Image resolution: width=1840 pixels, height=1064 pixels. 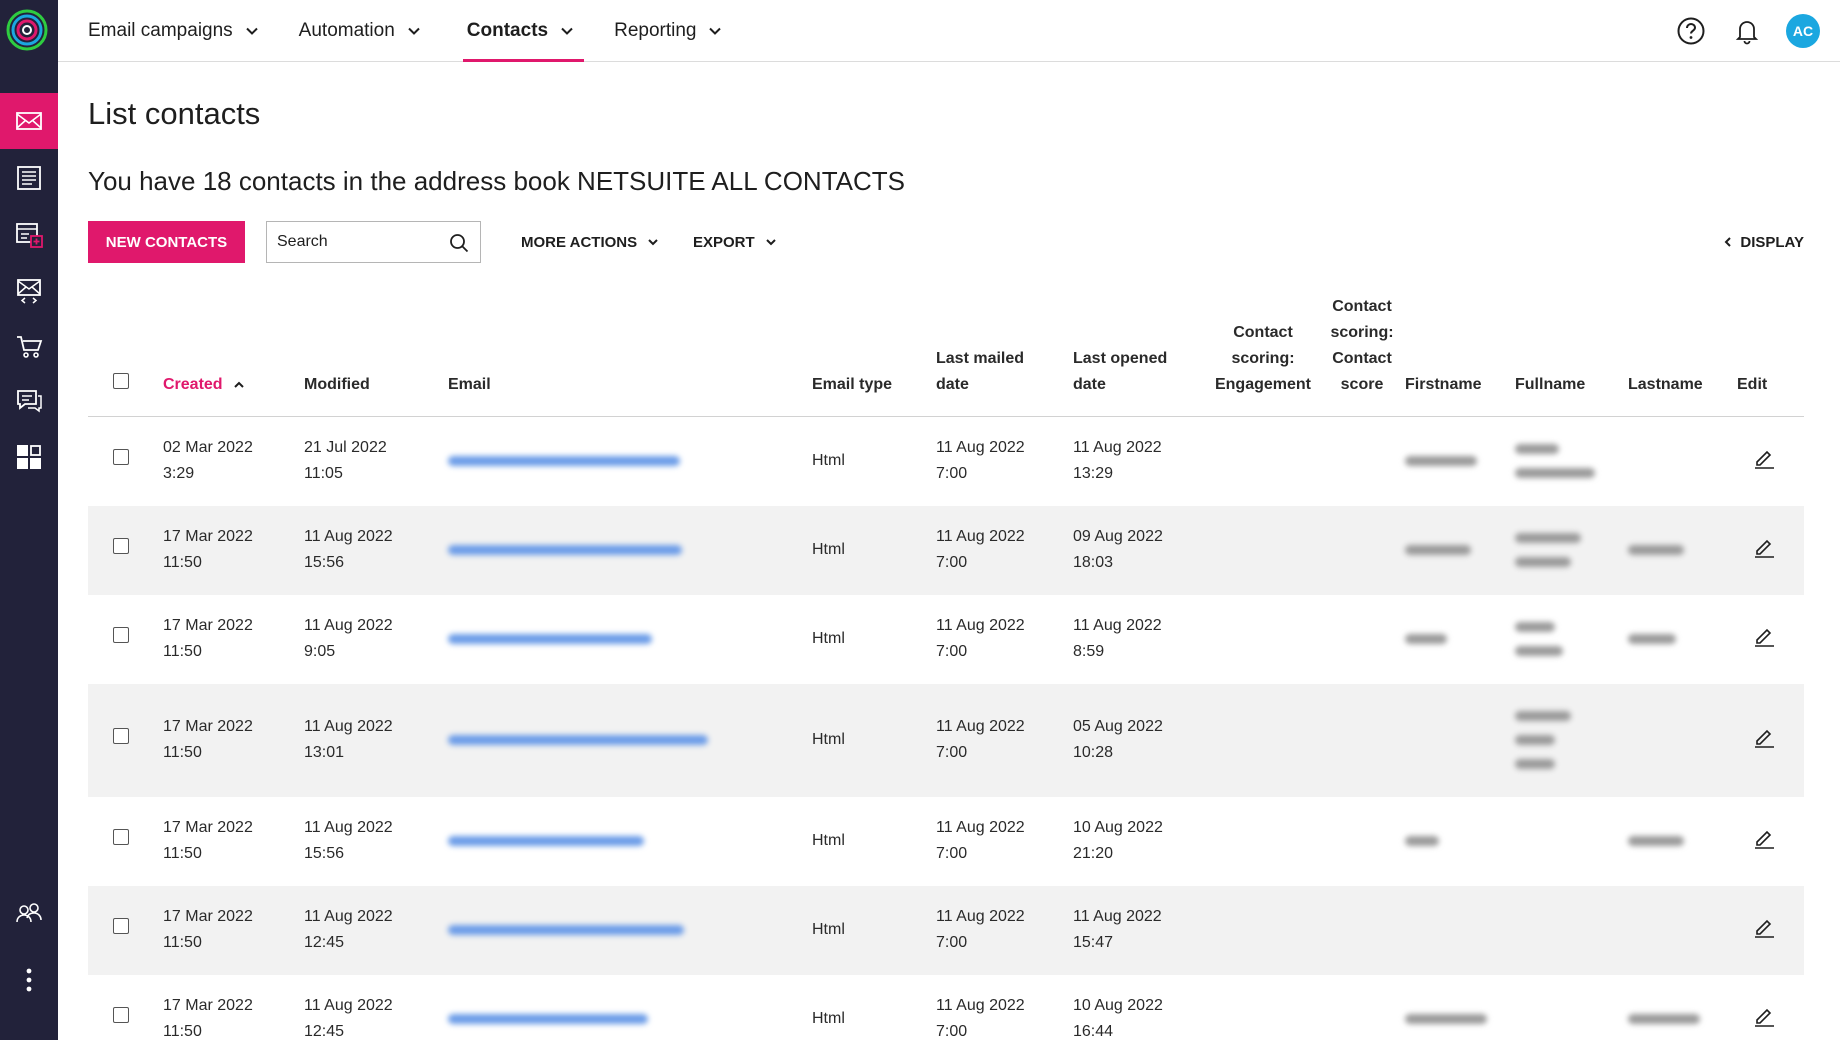 I want to click on export-dropdown: EXPORT, so click(x=735, y=242).